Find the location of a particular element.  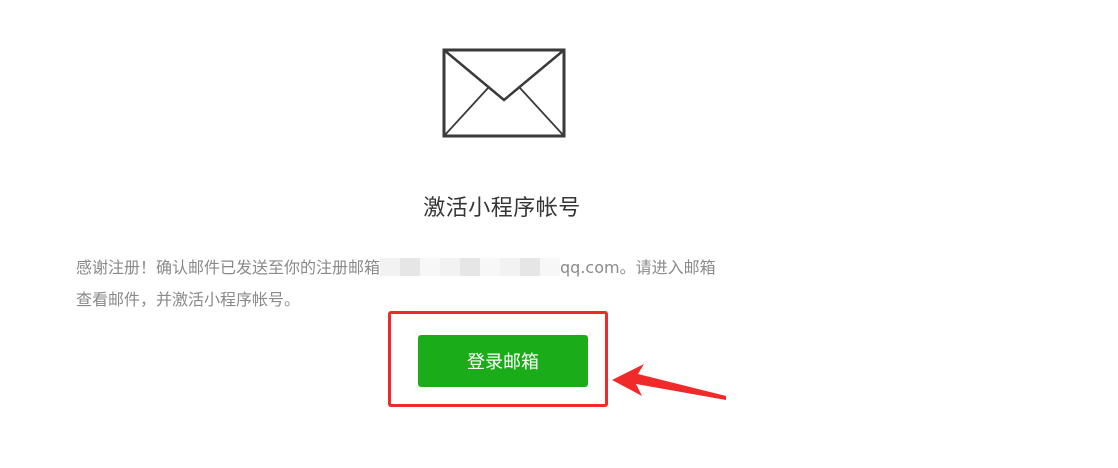

redacted-email is located at coordinates (470, 267).